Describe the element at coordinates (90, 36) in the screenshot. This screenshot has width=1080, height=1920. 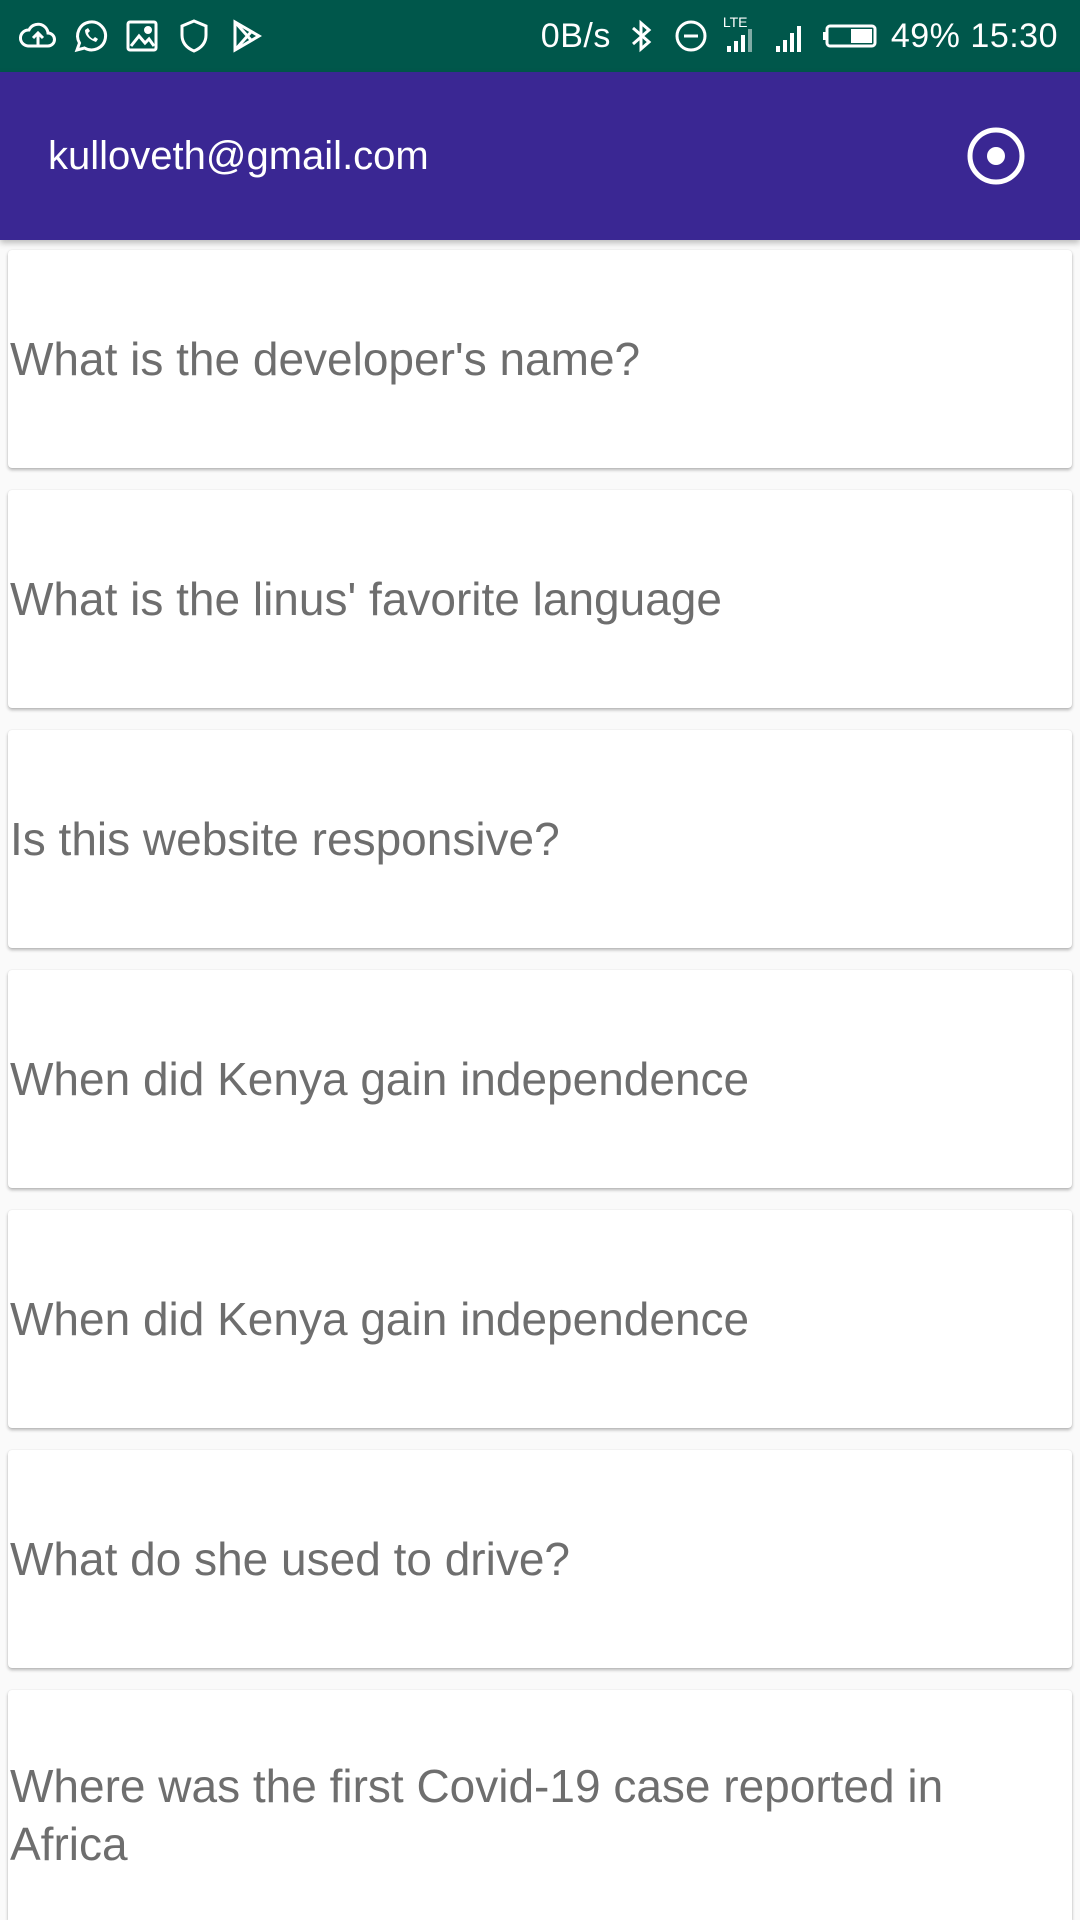
I see `whatsapp-icon` at that location.